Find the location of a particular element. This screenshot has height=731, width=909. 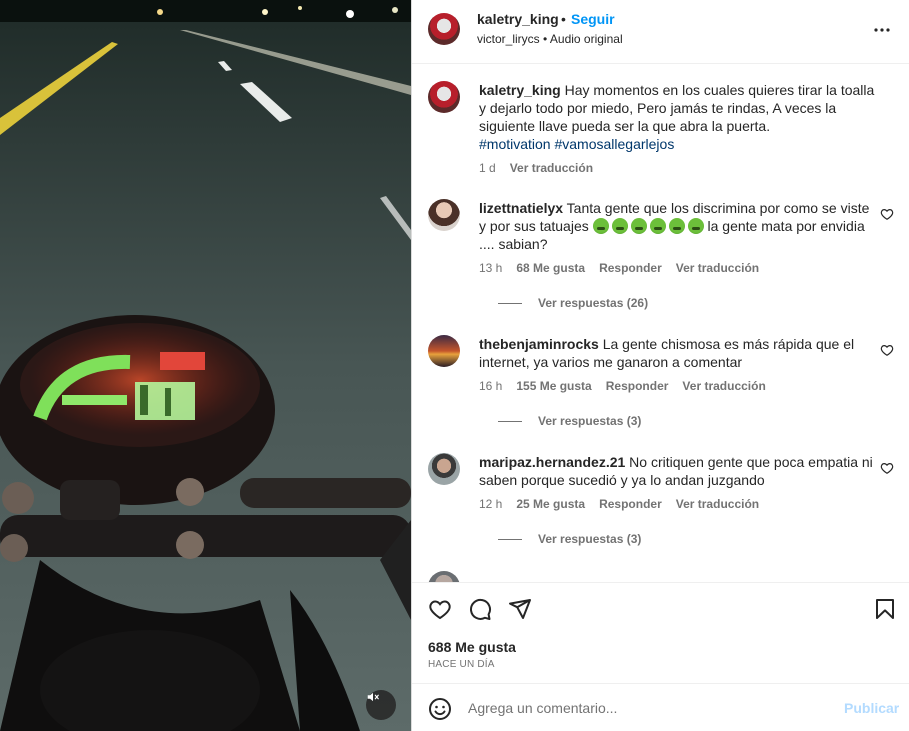

post-actions: 688 Me gusta HACE UN DÍA is located at coordinates (660, 632).